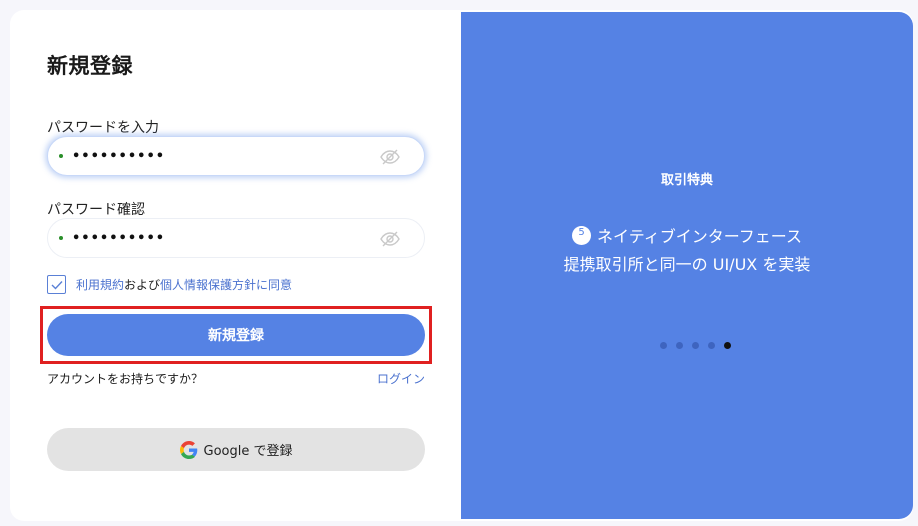 This screenshot has width=918, height=526. What do you see at coordinates (236, 335) in the screenshot?
I see `highlight-box` at bounding box center [236, 335].